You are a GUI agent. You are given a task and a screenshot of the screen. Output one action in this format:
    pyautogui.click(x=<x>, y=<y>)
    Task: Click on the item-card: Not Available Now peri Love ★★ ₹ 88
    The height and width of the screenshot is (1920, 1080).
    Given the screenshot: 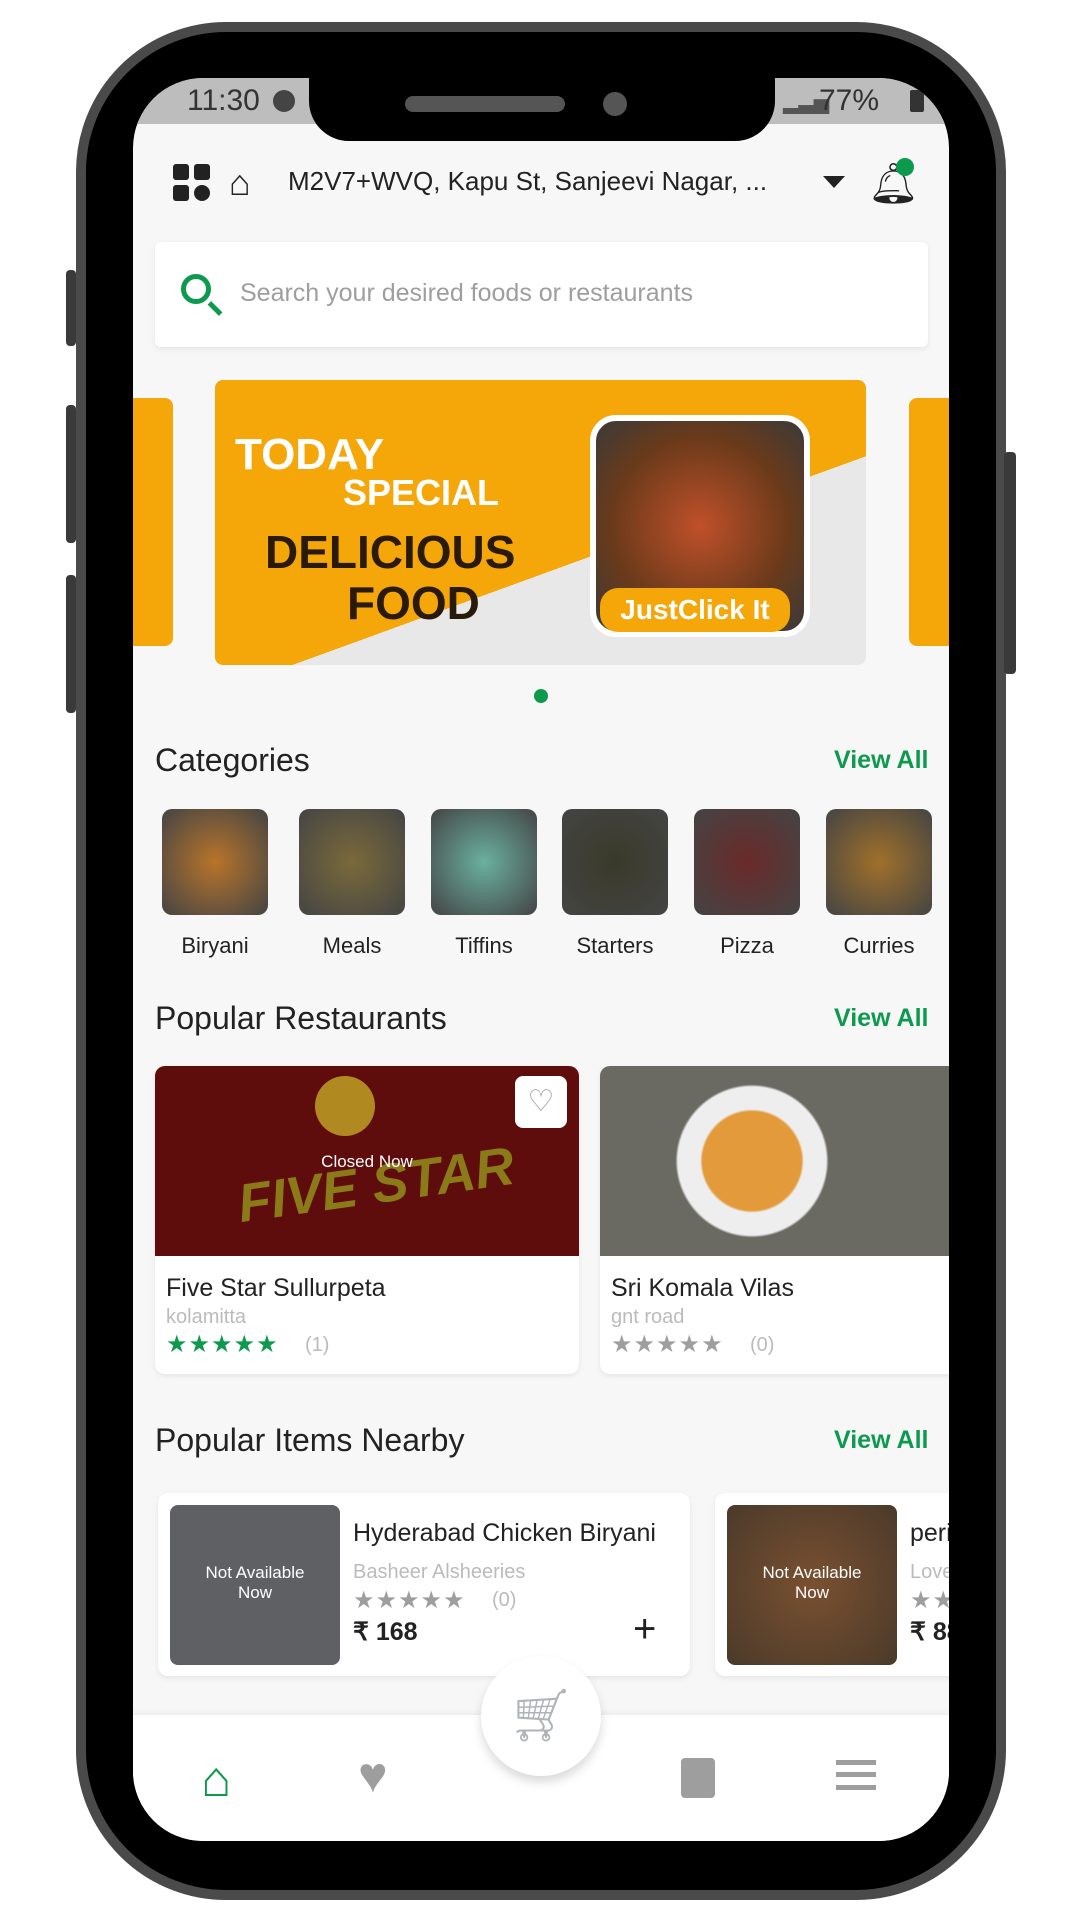 What is the action you would take?
    pyautogui.click(x=832, y=1584)
    